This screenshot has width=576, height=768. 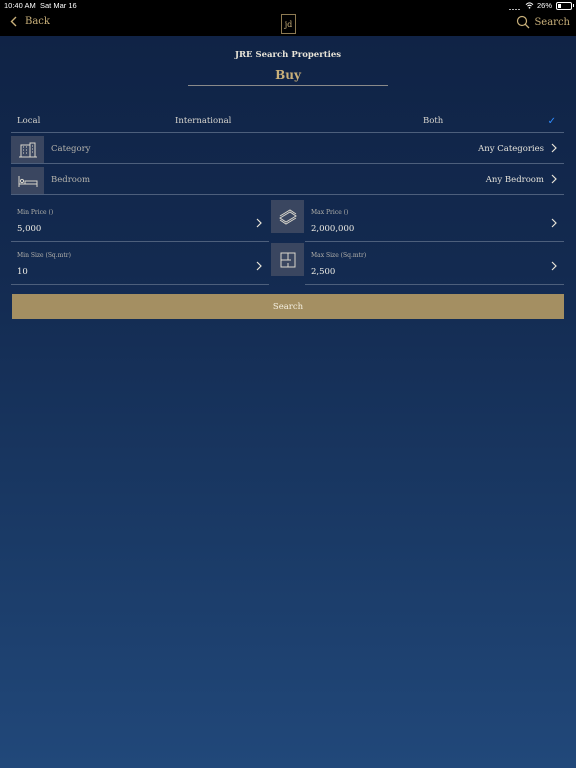 What do you see at coordinates (27, 149) in the screenshot?
I see `building-icon` at bounding box center [27, 149].